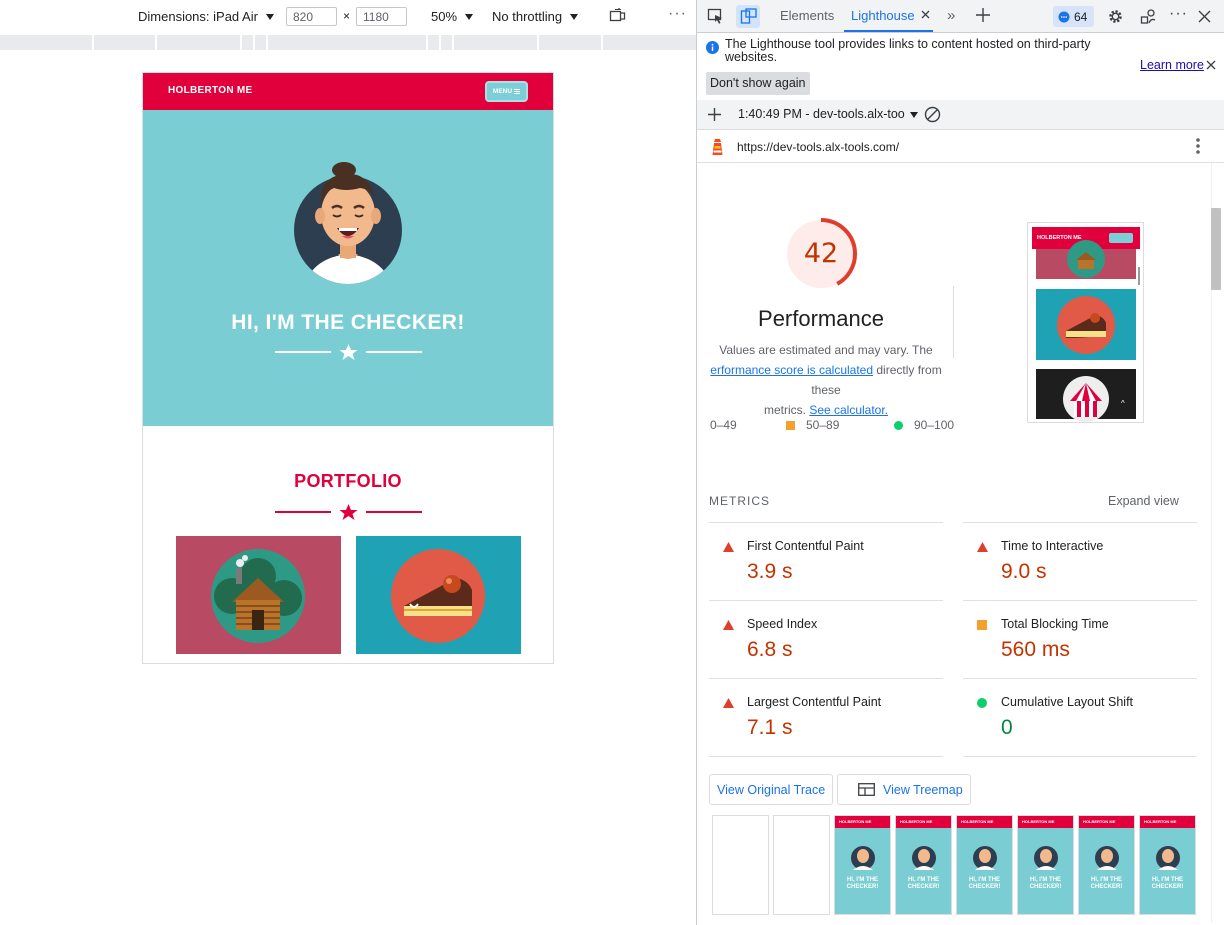  What do you see at coordinates (618, 16) in the screenshot?
I see `rotate-icon` at bounding box center [618, 16].